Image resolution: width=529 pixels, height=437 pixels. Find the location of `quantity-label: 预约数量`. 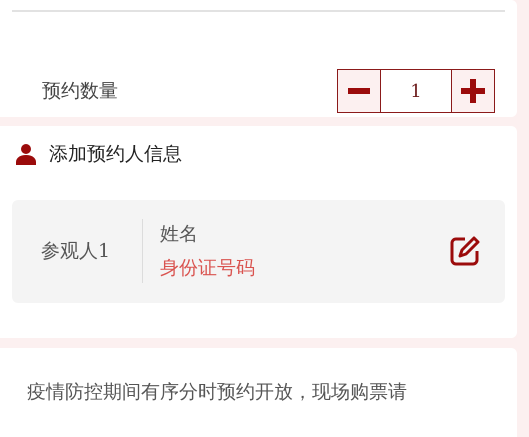

quantity-label: 预约数量 is located at coordinates (80, 91).